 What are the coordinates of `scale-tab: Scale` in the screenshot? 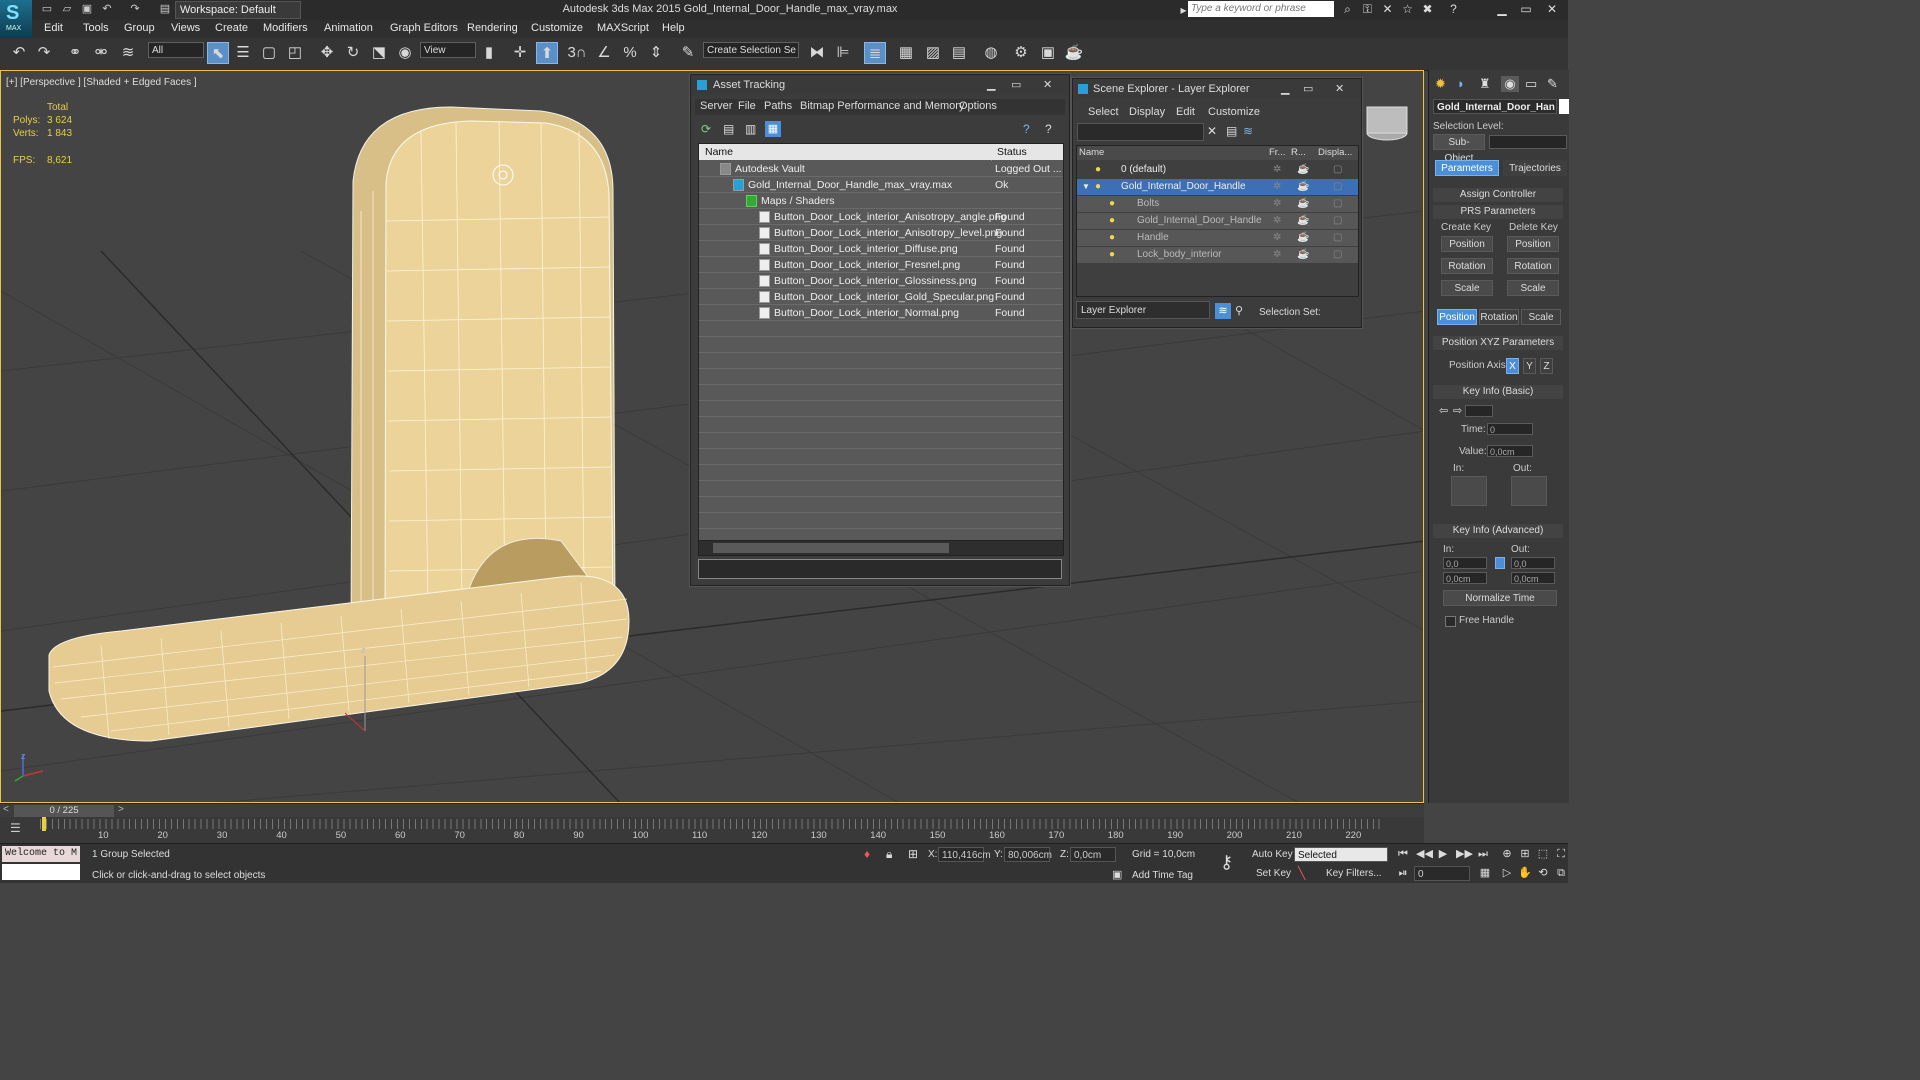 It's located at (1541, 317).